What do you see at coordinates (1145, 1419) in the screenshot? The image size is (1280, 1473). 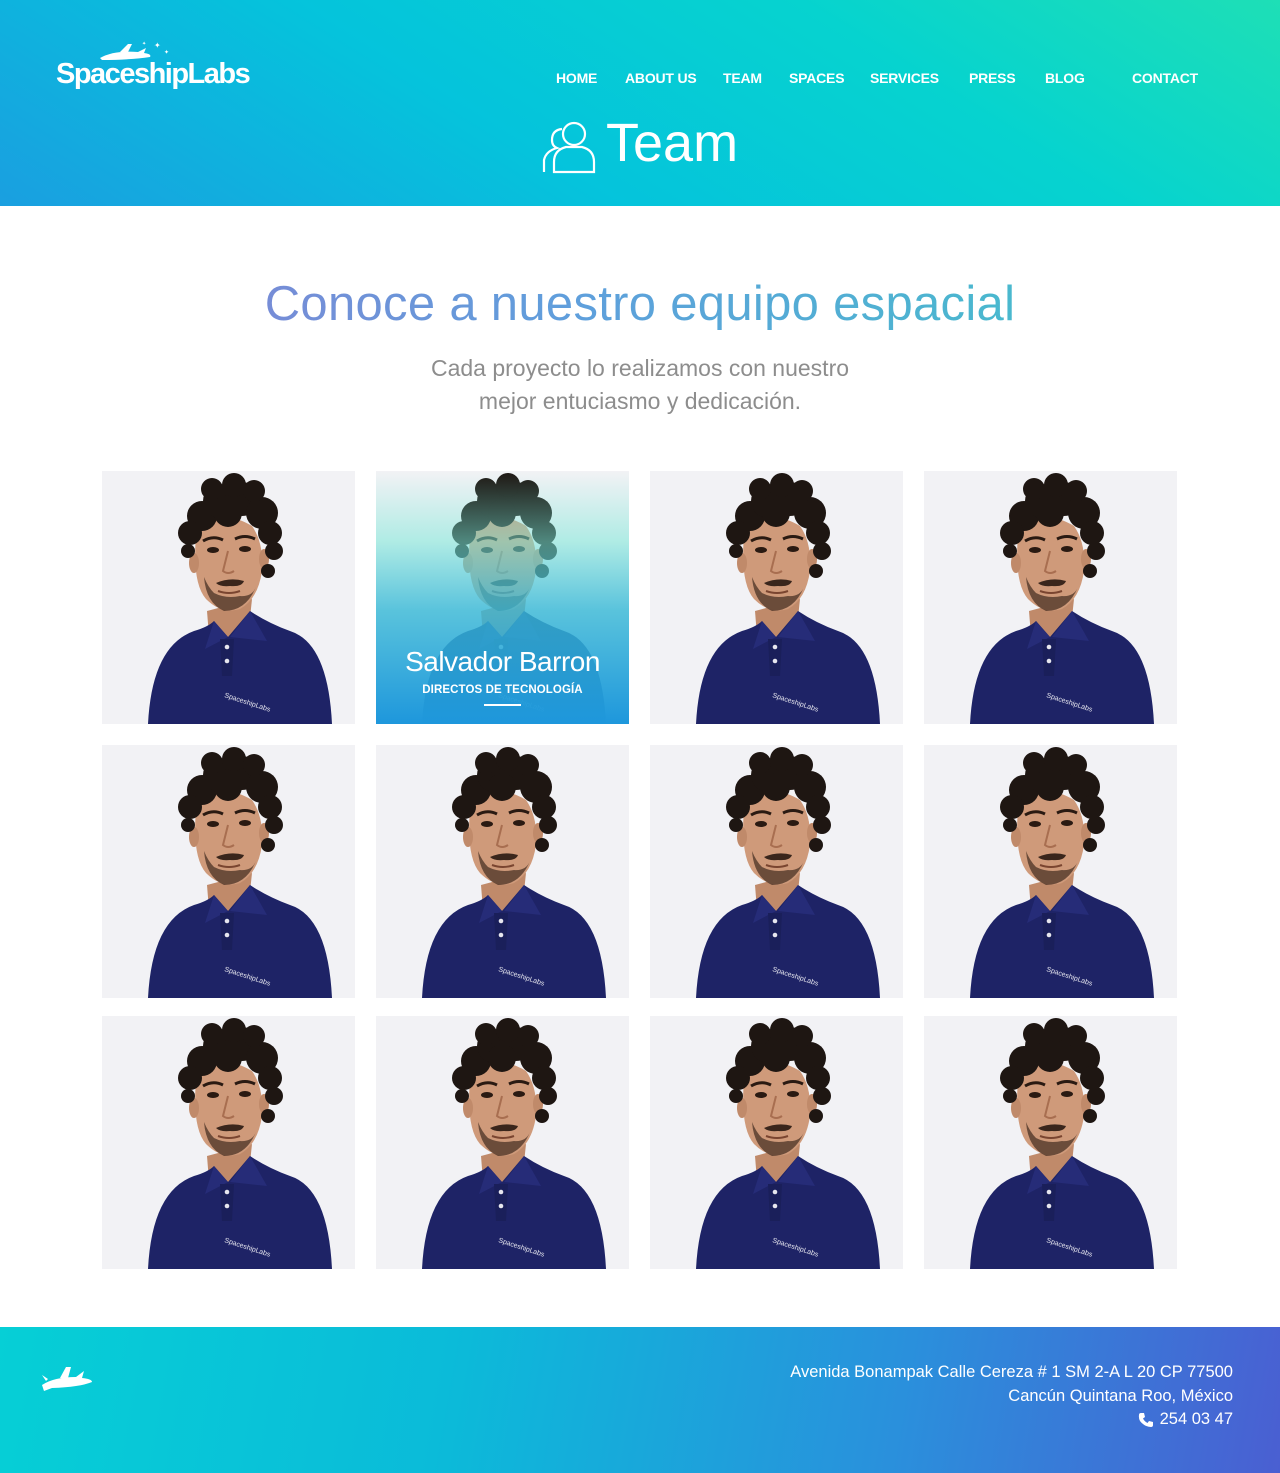 I see `phone-icon` at bounding box center [1145, 1419].